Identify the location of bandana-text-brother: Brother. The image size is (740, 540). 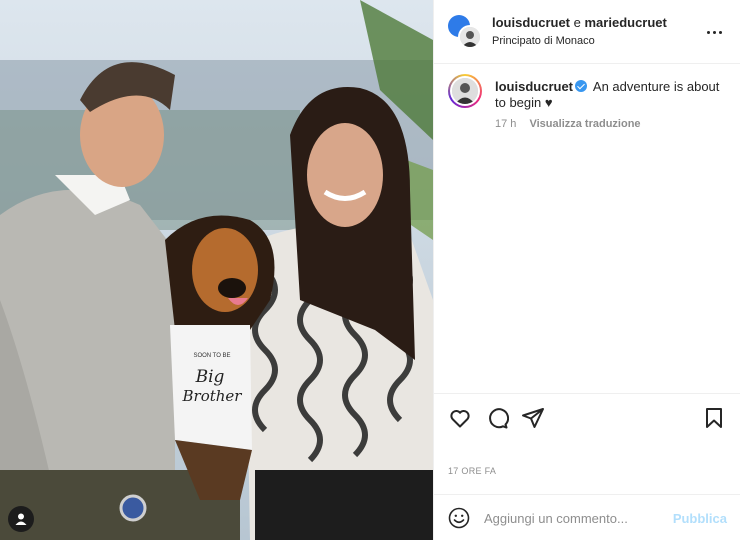
(212, 396).